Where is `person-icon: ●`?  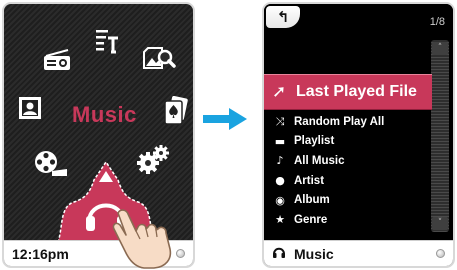 person-icon: ● is located at coordinates (280, 181).